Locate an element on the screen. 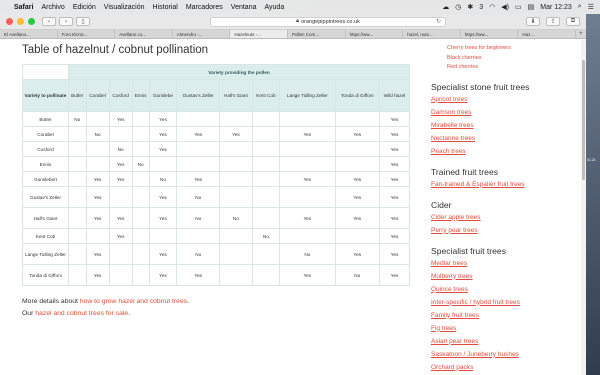 The image size is (600, 375). battery-icon: ▭ is located at coordinates (518, 7).